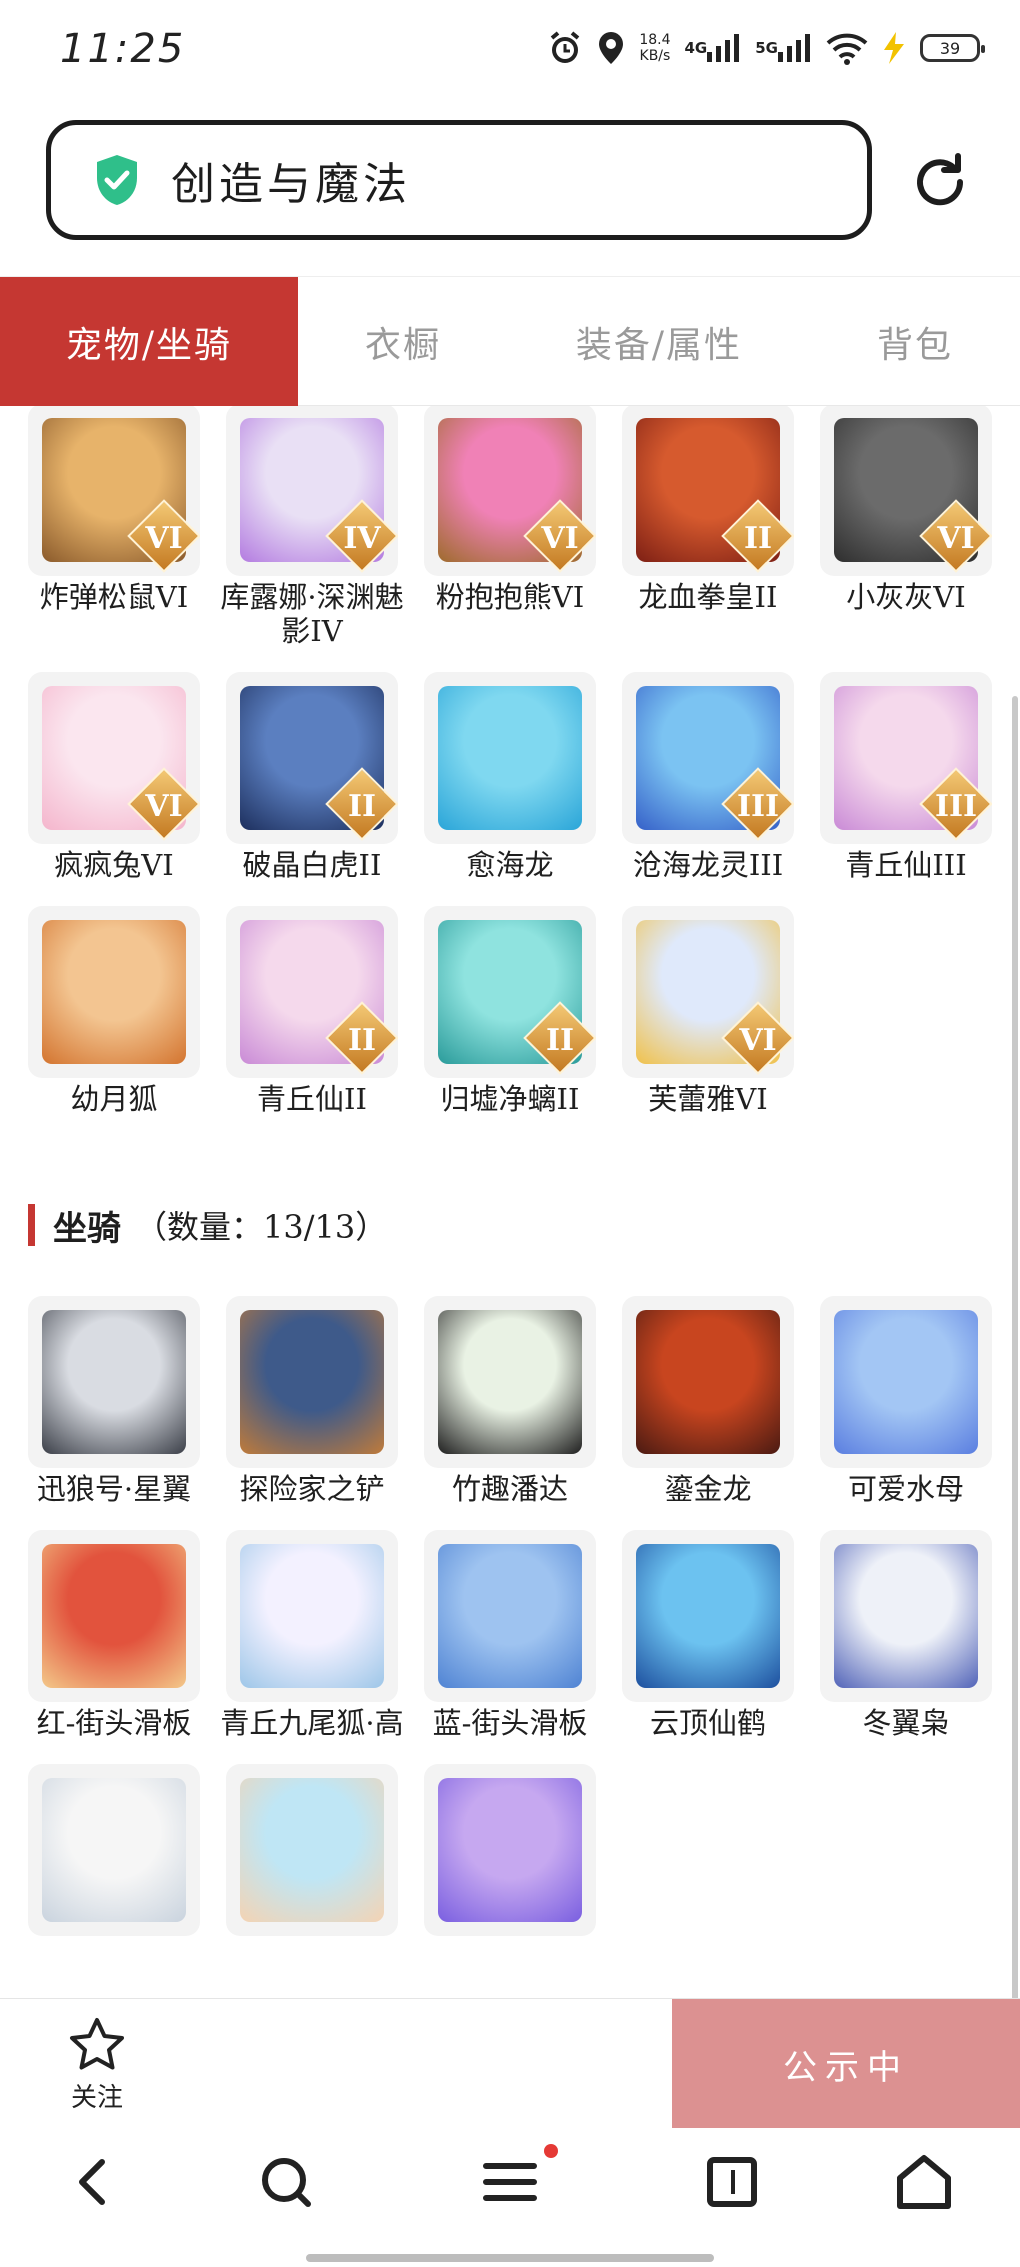 The height and width of the screenshot is (2267, 1020). I want to click on panda-icon, so click(510, 1382).